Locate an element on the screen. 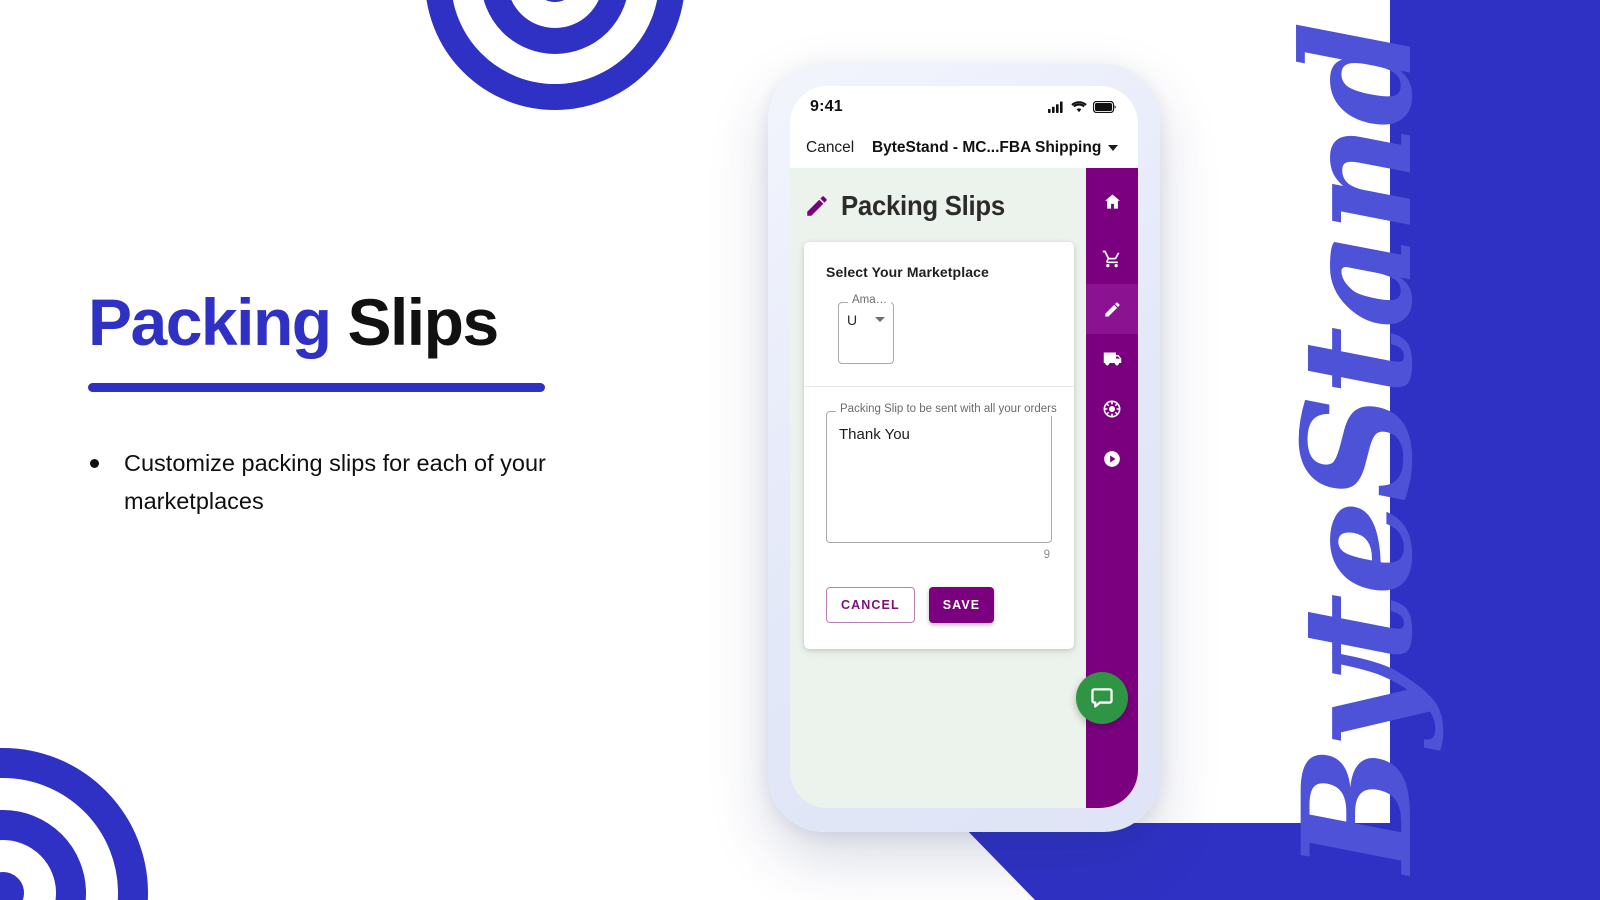  rail-item-shipping is located at coordinates (1112, 359).